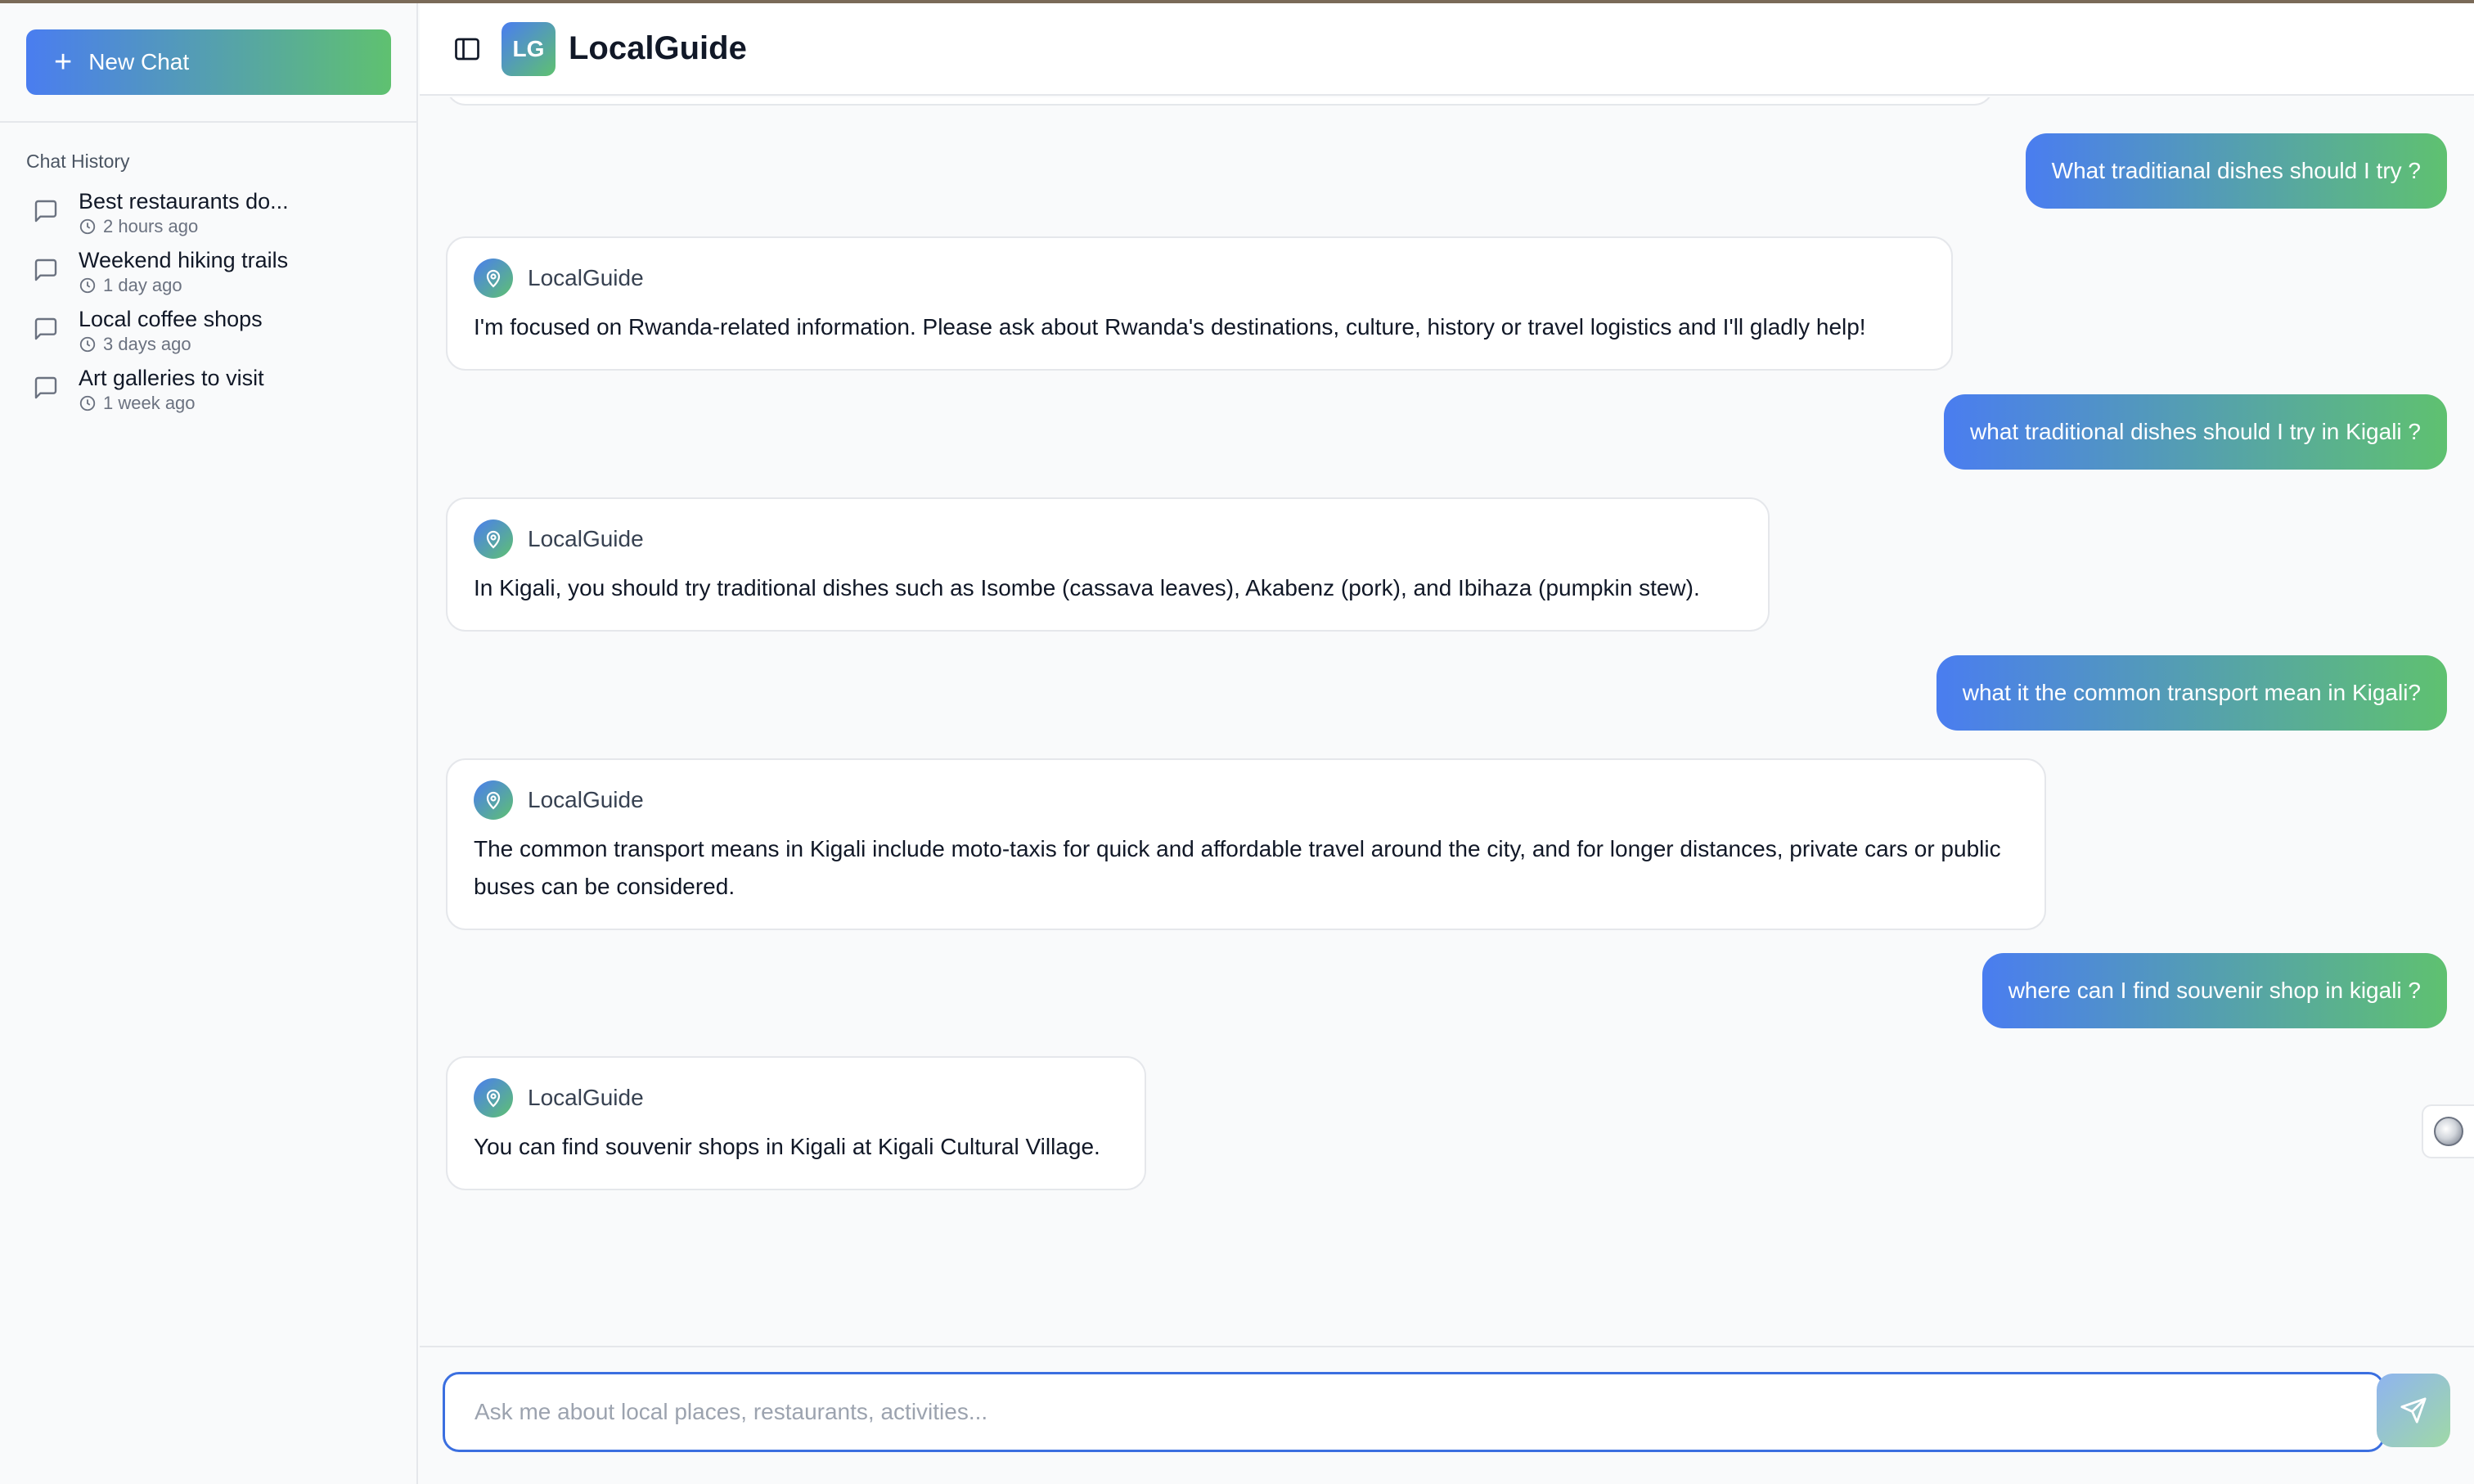 The image size is (2474, 1484). Describe the element at coordinates (214, 274) in the screenshot. I see `history-item-hiking: Weekend hiking trails 1 day ago` at that location.